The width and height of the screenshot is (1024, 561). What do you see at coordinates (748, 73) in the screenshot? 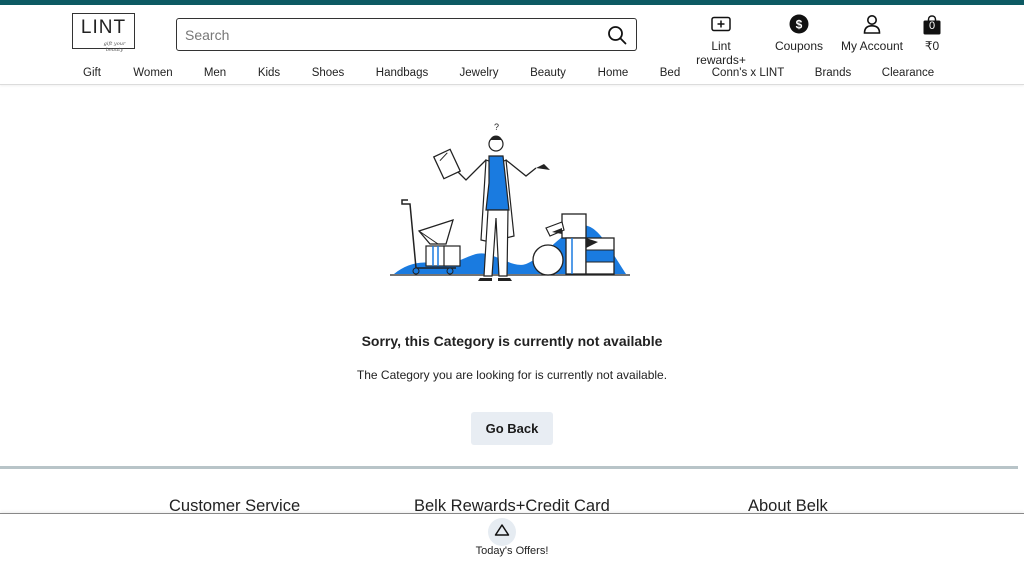
I see `nav-item-conns: Conn's x LINT` at bounding box center [748, 73].